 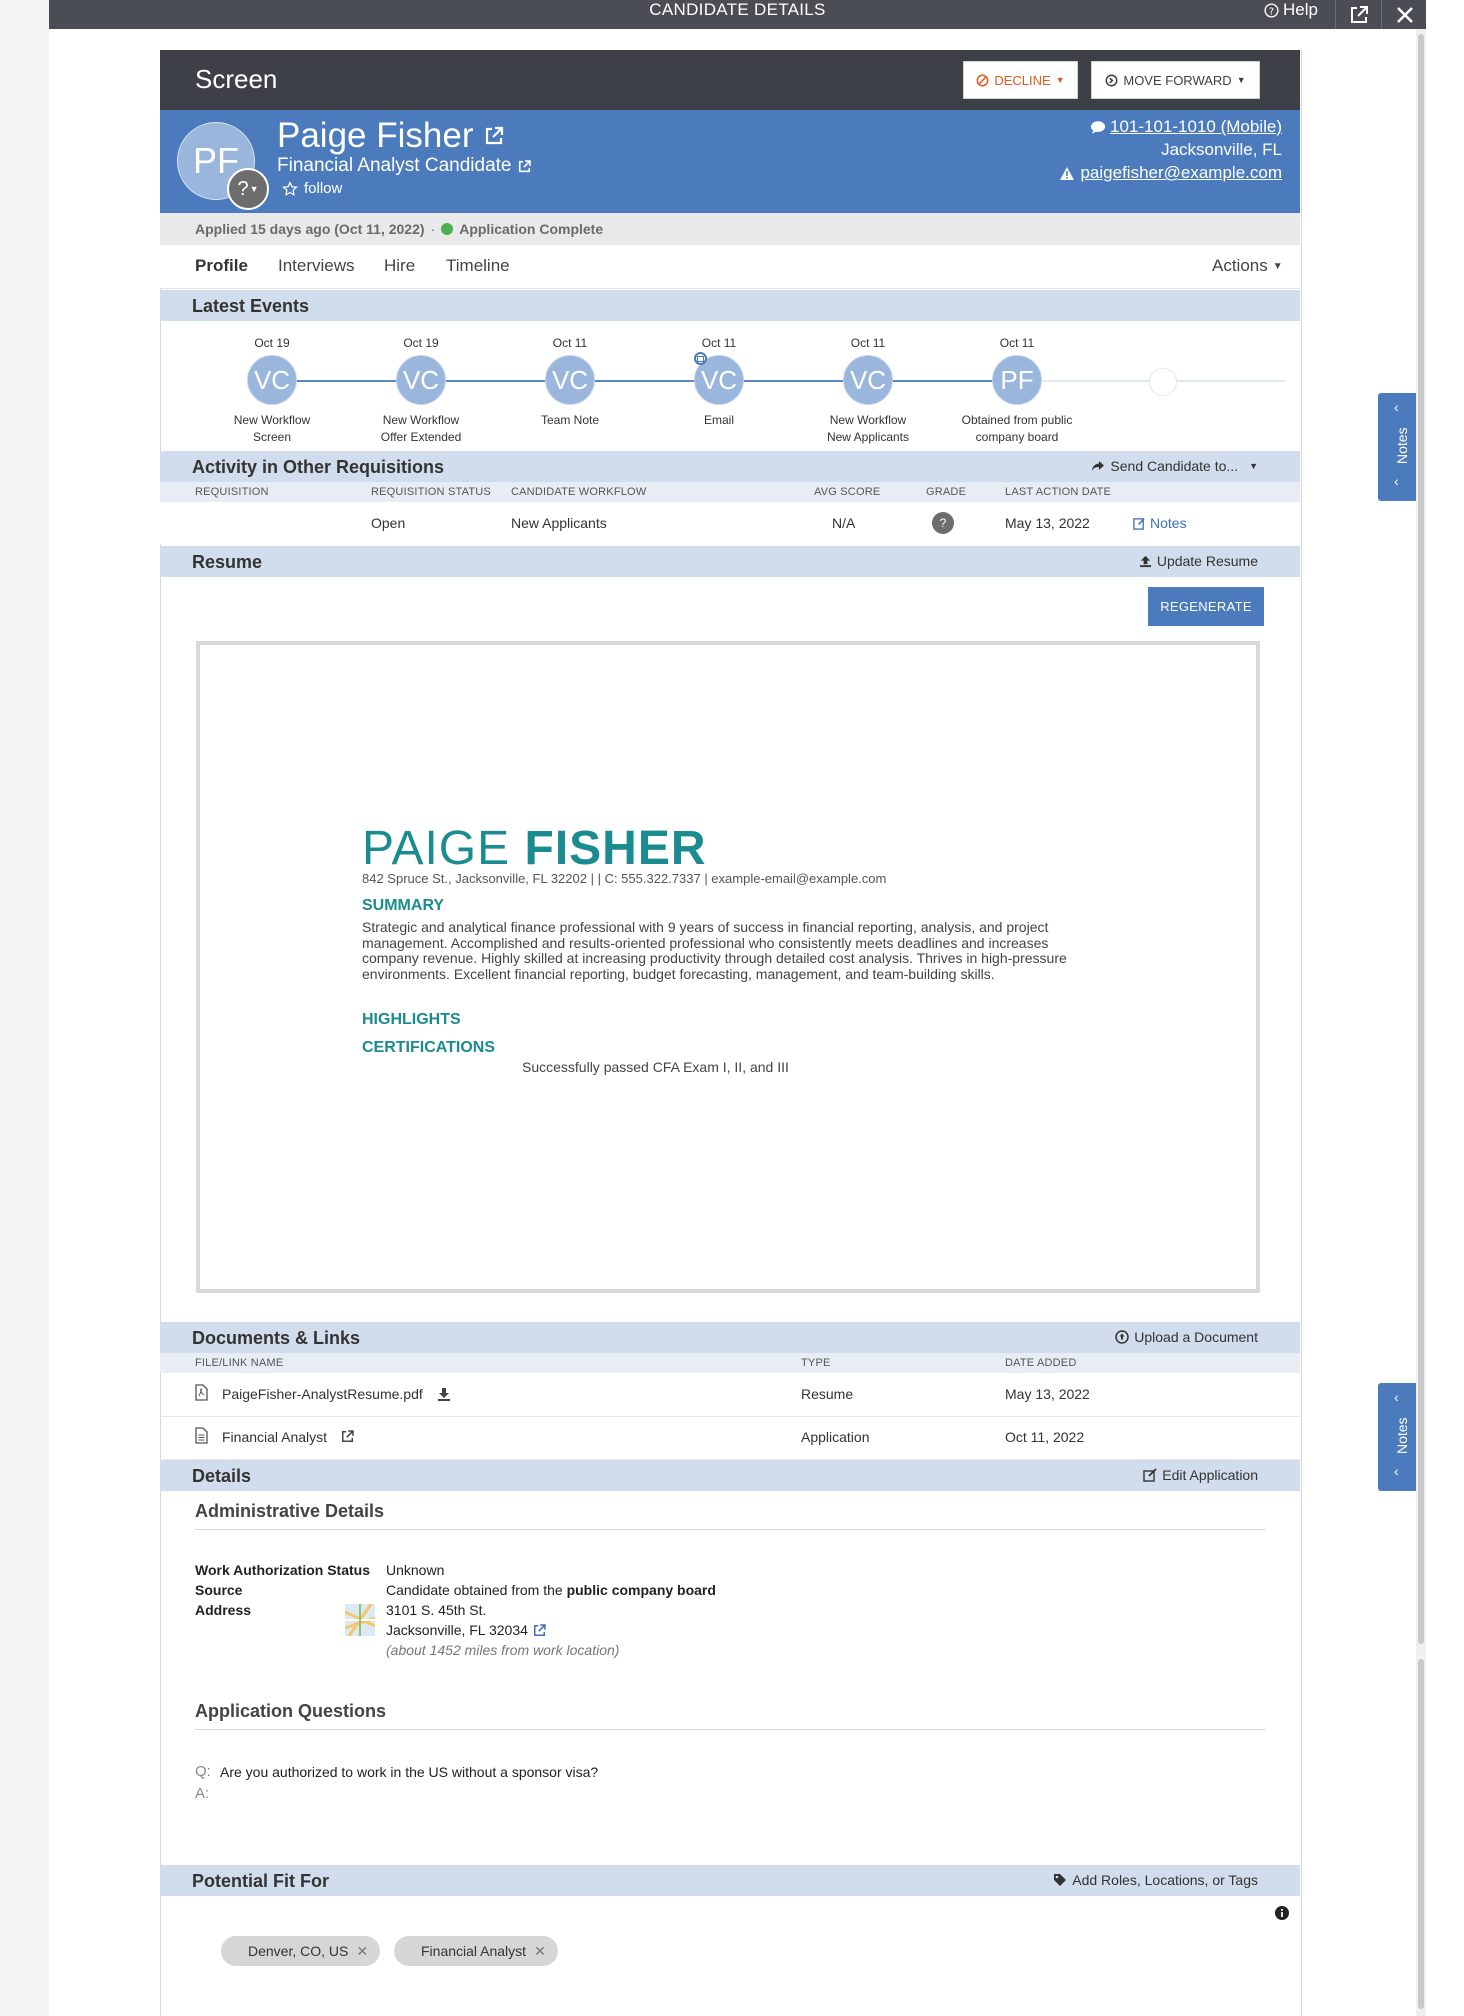 I want to click on column-header: REQUISITION STATUS, so click(x=431, y=492).